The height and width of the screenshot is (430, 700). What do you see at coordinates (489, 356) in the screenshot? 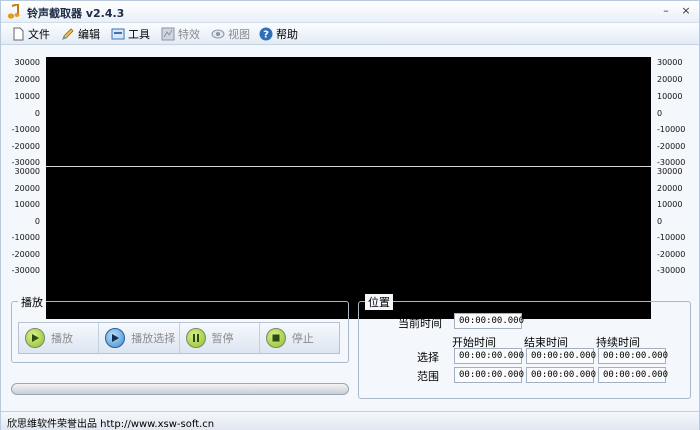
I see `selection-start-field: 00:00:00.000` at bounding box center [489, 356].